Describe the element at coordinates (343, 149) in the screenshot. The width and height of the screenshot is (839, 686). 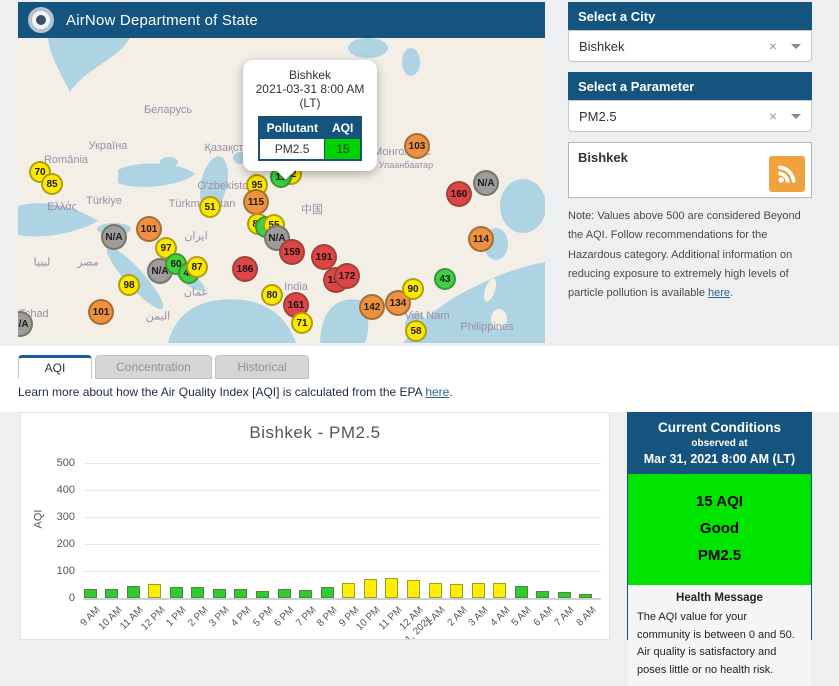
I see `popup-aqi-value: 15` at that location.